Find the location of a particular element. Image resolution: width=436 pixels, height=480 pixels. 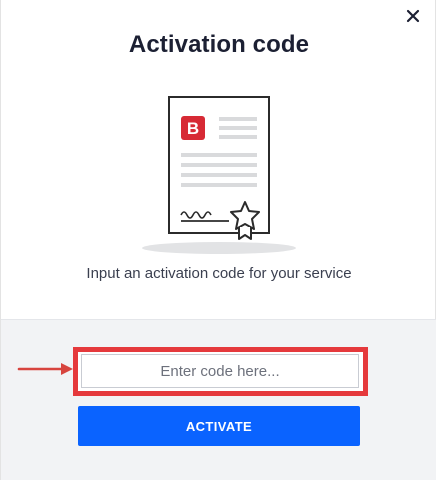

code-input is located at coordinates (220, 371).